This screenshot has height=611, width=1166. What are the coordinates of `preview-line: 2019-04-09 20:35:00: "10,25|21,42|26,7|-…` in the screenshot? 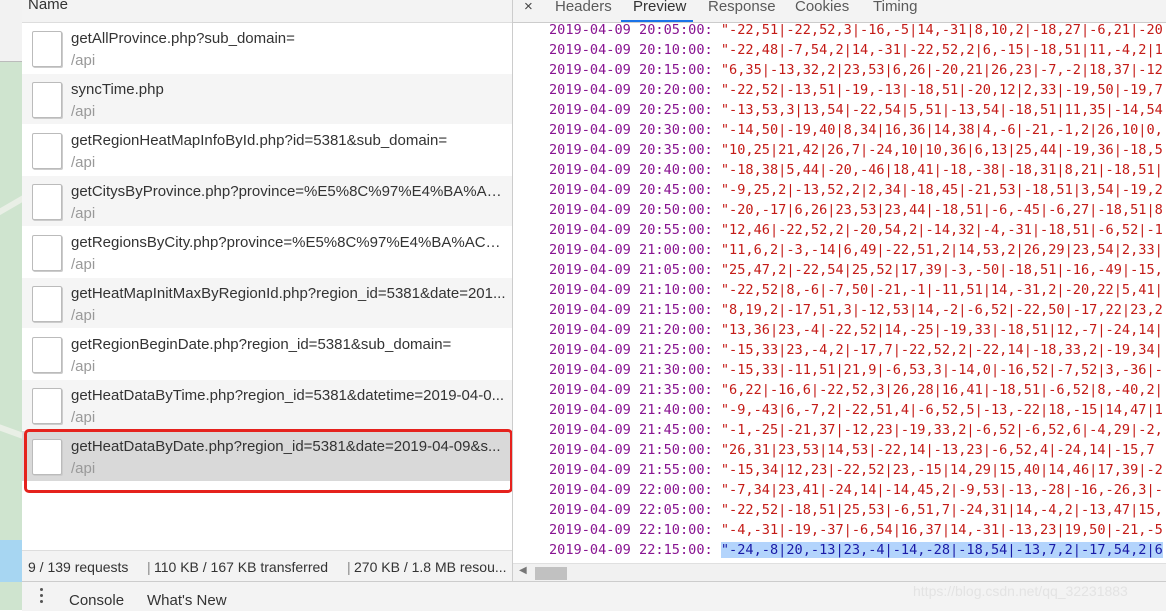 It's located at (856, 152).